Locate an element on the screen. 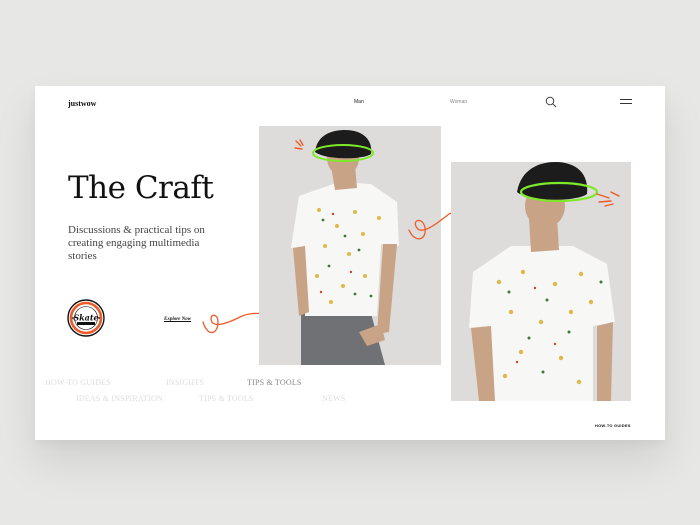 The height and width of the screenshot is (525, 700). nav-man: Man is located at coordinates (359, 102).